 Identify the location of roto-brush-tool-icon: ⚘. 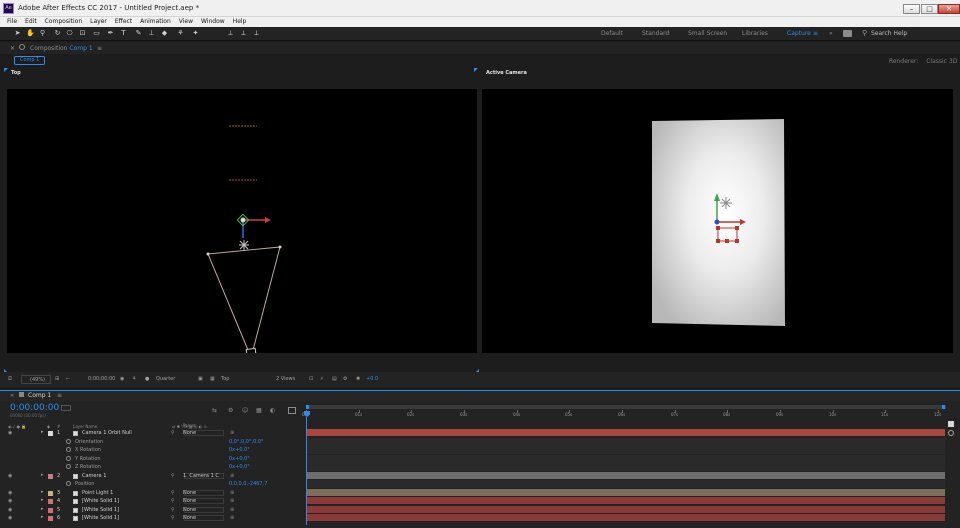
(180, 33).